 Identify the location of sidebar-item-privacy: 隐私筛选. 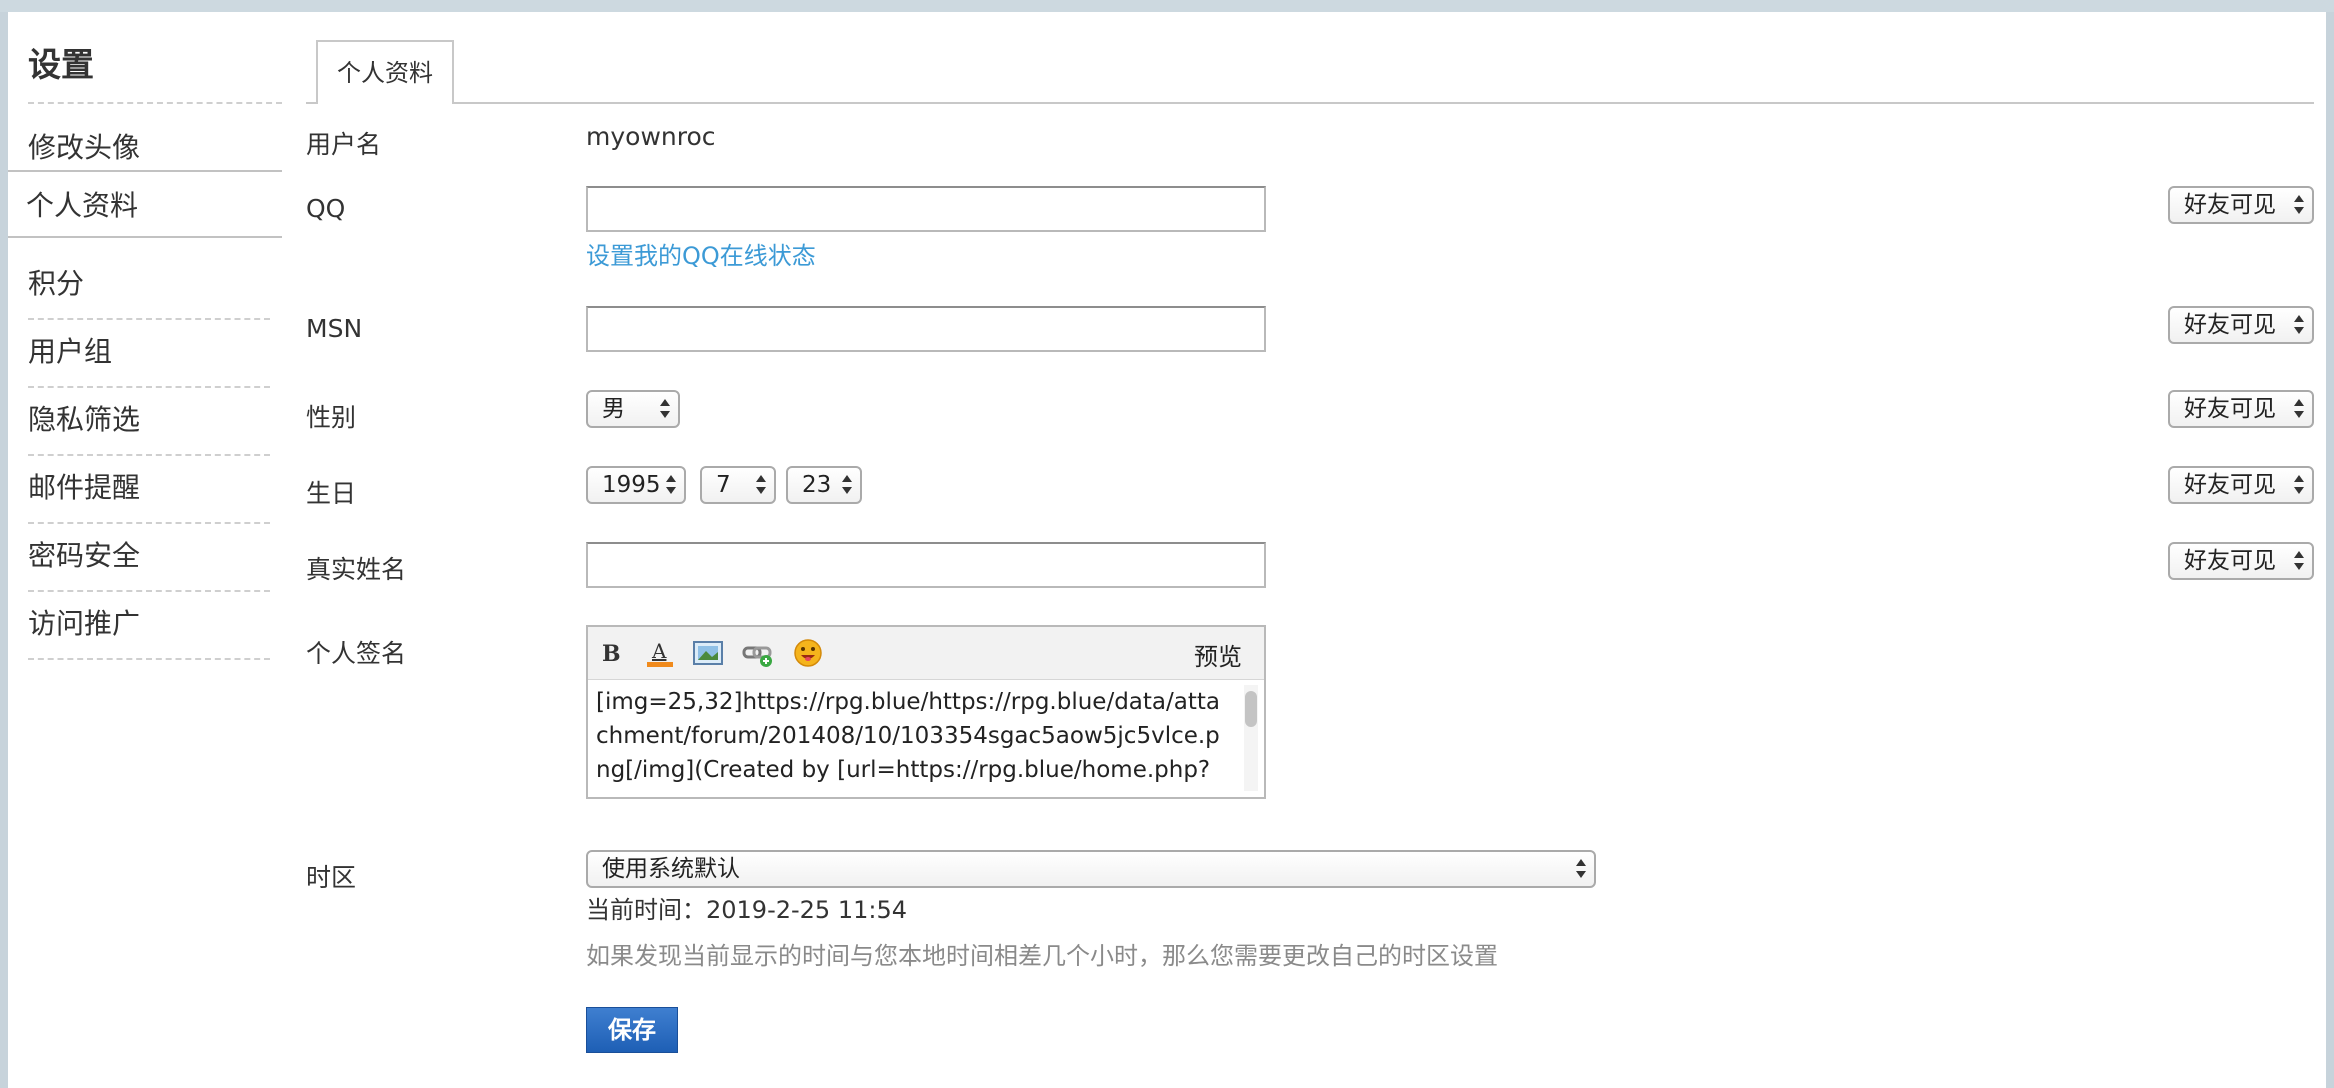
(149, 421).